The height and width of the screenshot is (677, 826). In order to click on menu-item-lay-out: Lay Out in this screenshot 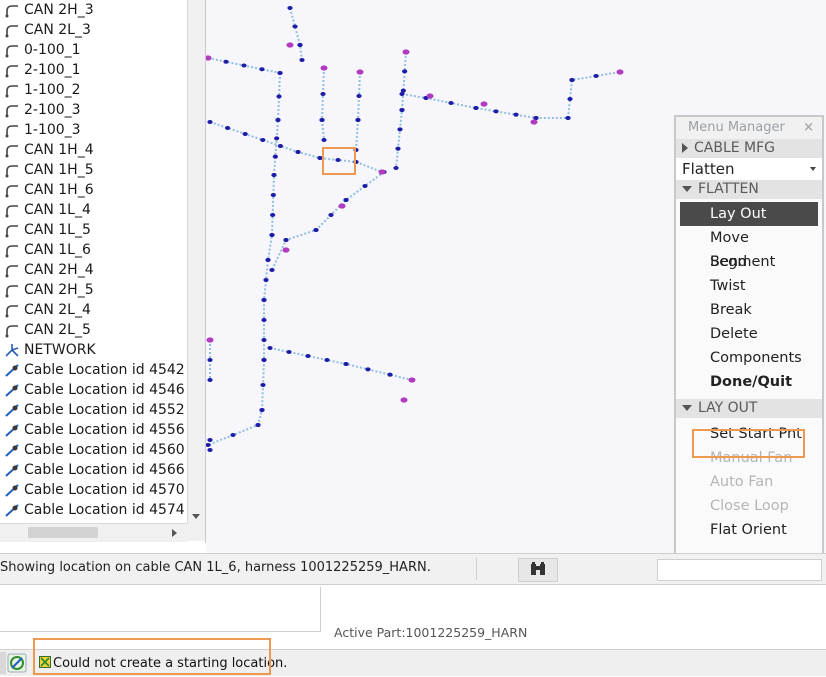, I will do `click(749, 214)`.